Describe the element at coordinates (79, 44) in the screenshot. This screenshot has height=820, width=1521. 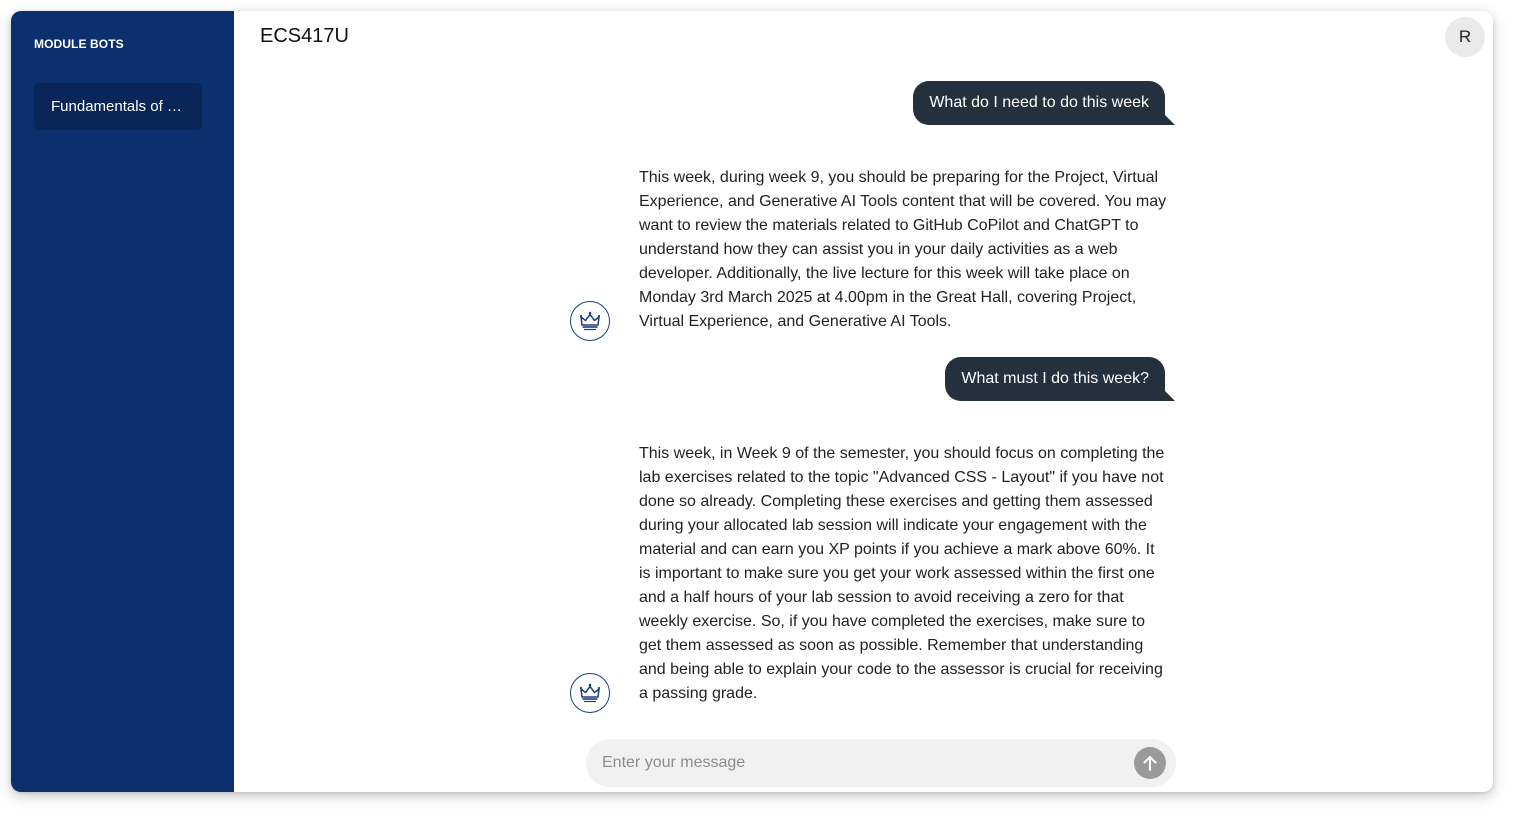
I see `sidebar-heading: MODULE BOTS` at that location.